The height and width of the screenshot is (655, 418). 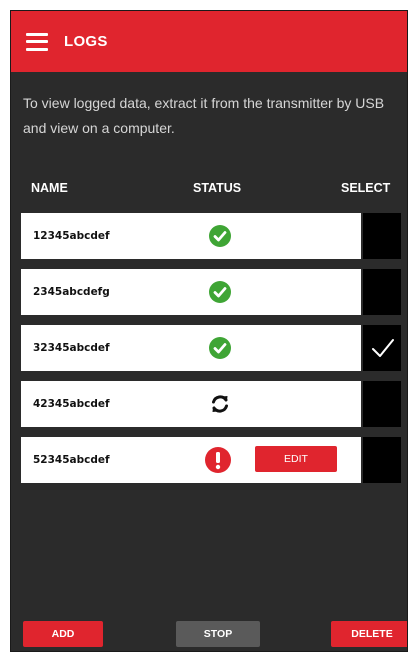 What do you see at coordinates (369, 634) in the screenshot?
I see `delete-button: DELETE` at bounding box center [369, 634].